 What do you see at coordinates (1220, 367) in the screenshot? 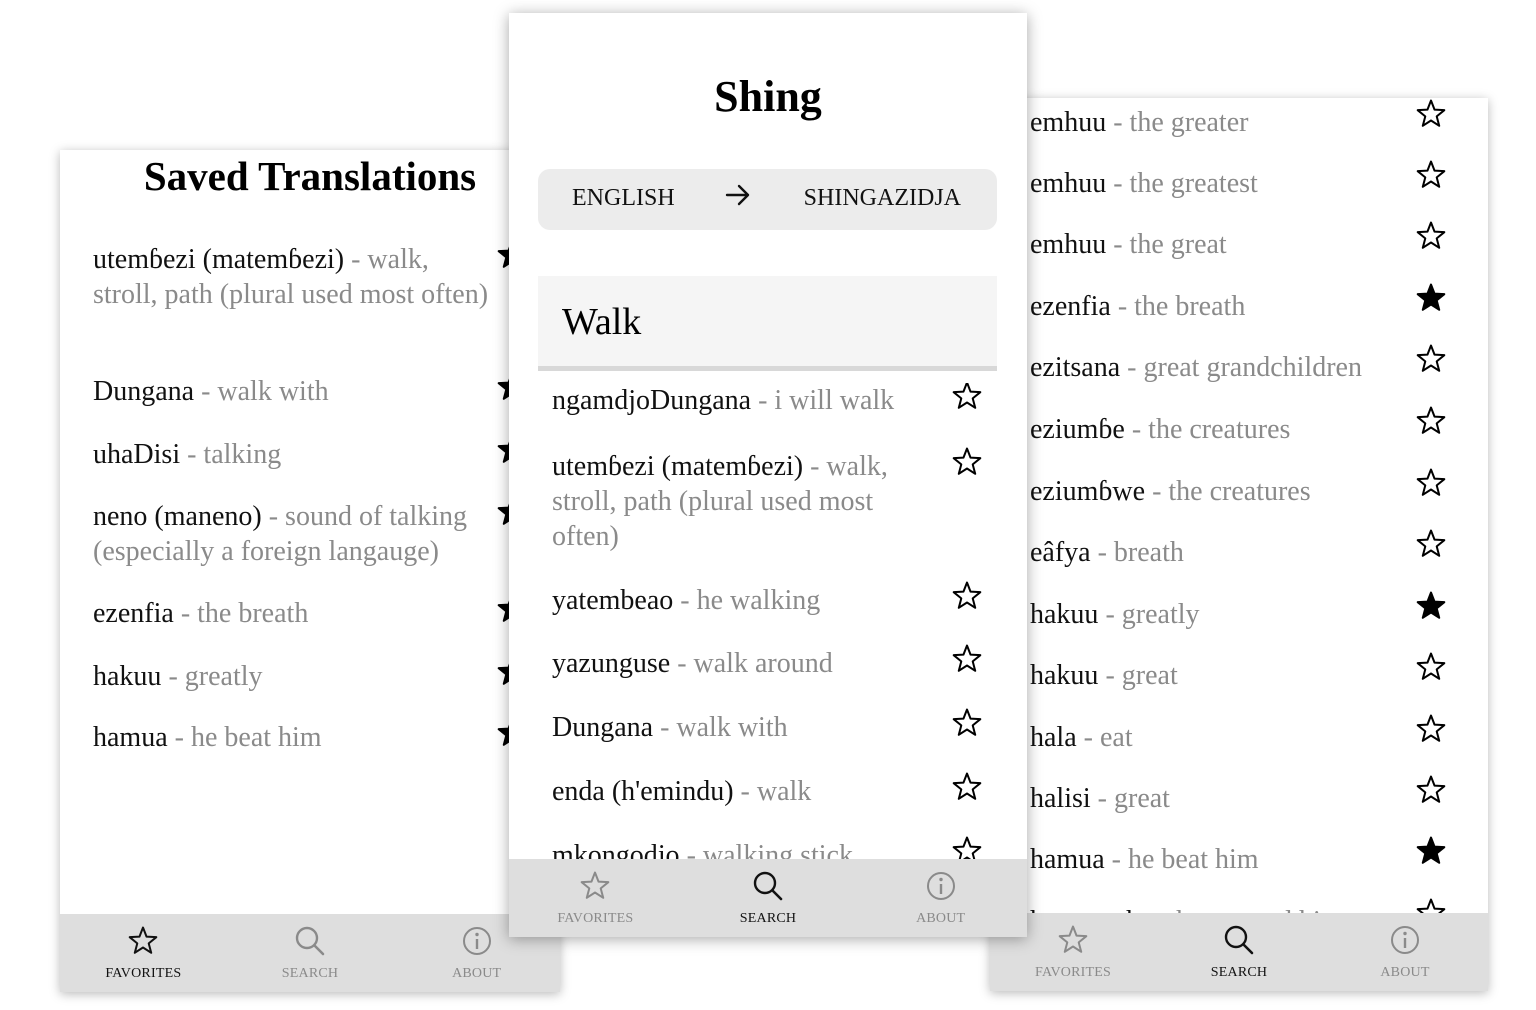
I see `list-item: ezitsana - great grandchildren` at bounding box center [1220, 367].